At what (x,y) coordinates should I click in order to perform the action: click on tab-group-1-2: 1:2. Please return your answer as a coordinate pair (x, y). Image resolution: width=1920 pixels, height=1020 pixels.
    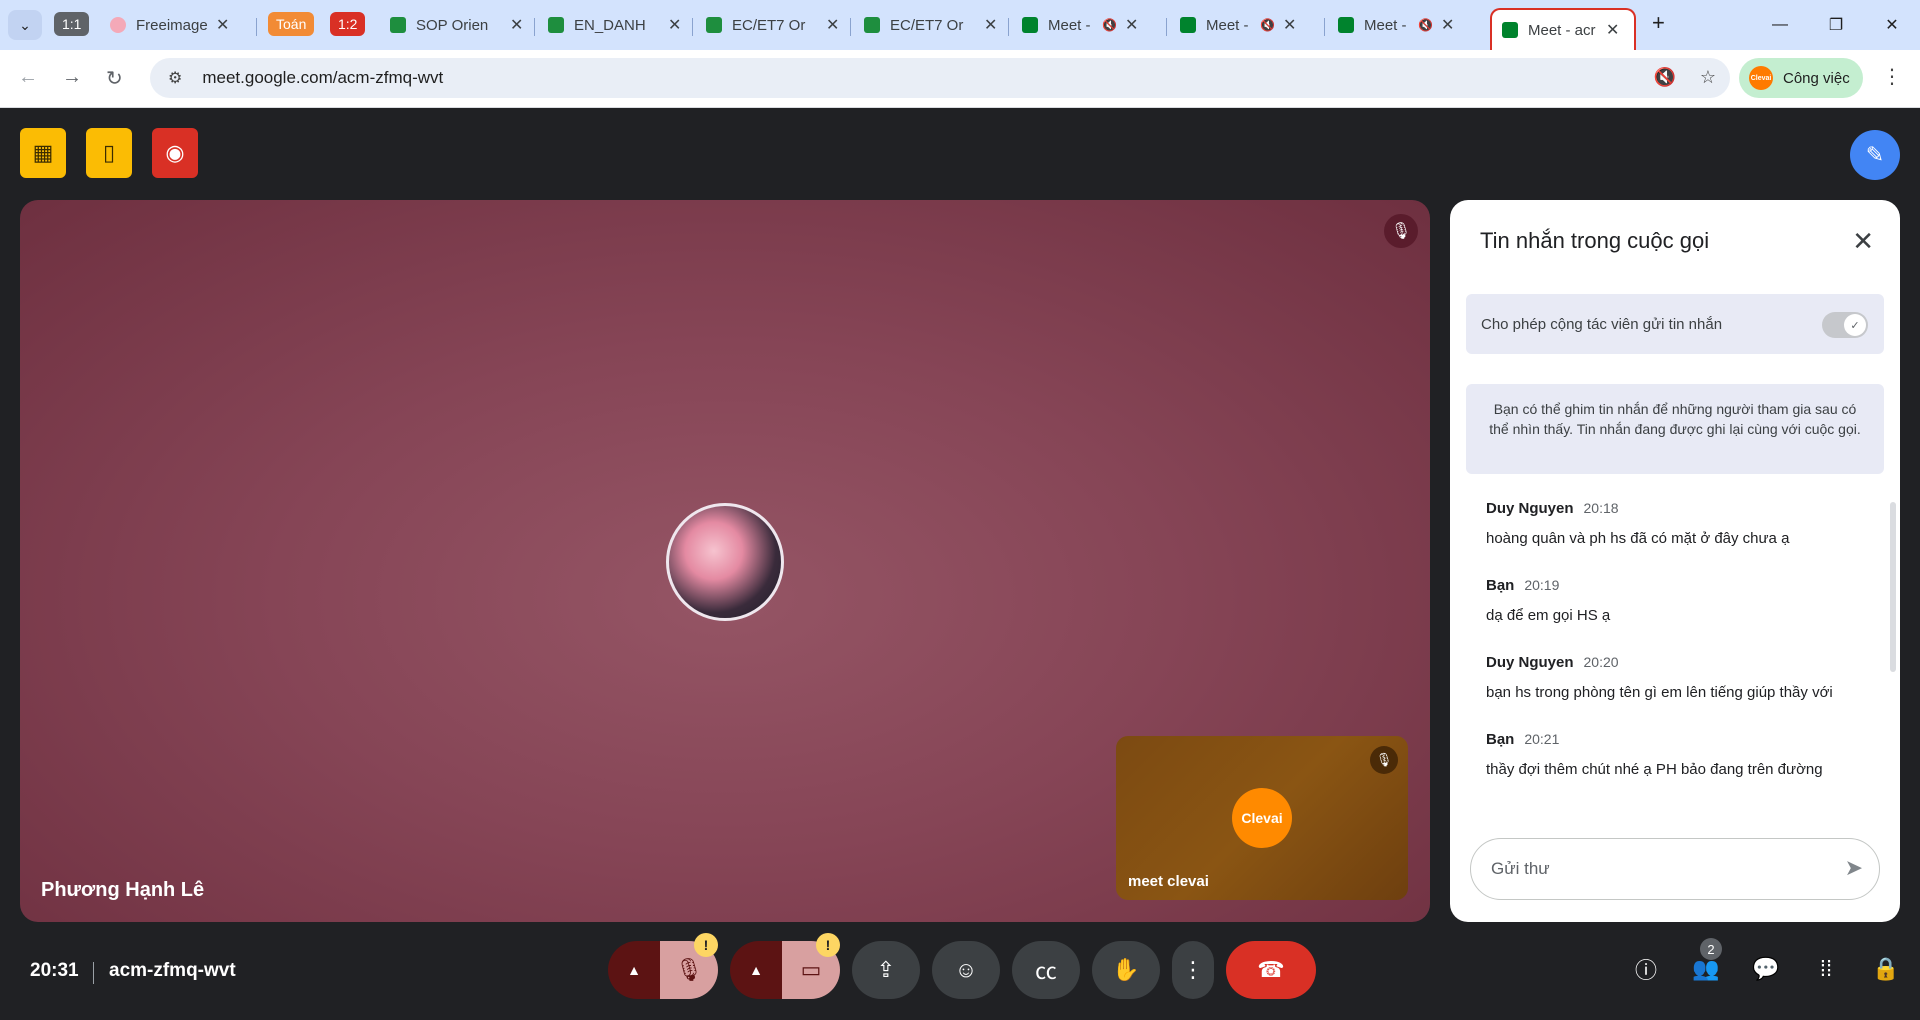
    Looking at the image, I should click on (348, 24).